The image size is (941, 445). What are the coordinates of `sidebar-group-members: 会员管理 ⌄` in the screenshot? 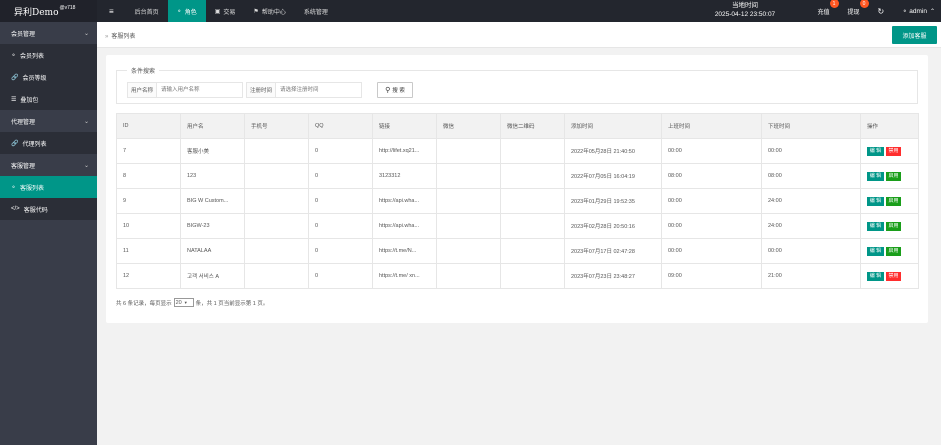 It's located at (48, 33).